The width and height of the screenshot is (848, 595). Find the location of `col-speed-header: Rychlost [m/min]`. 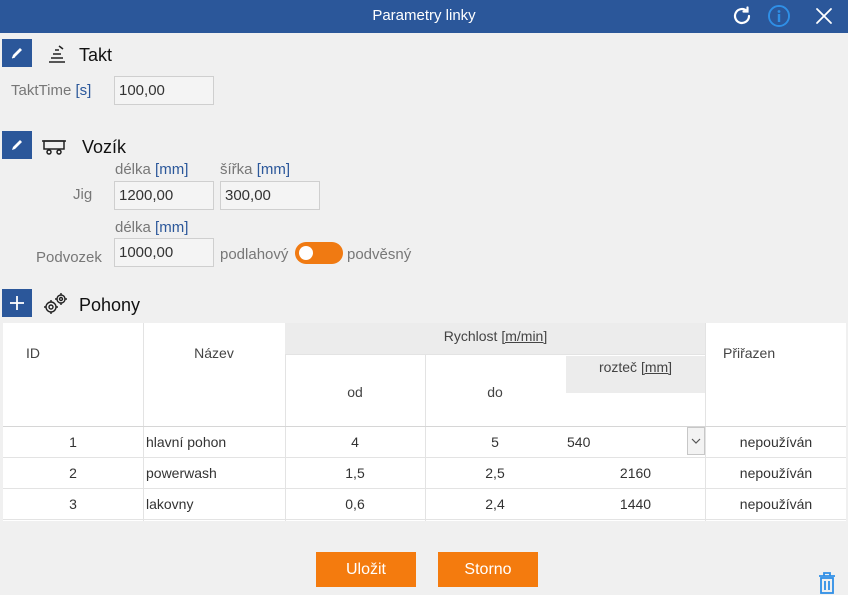

col-speed-header: Rychlost [m/min] is located at coordinates (495, 336).